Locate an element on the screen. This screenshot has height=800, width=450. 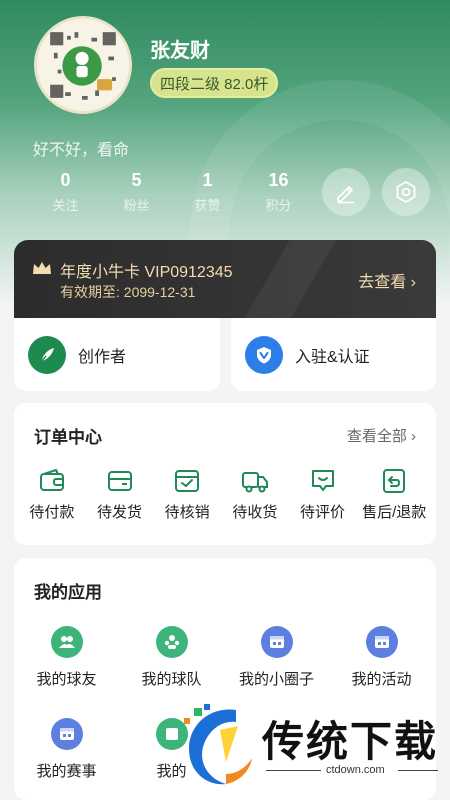
stat-value: 0 is located at coordinates (65, 180).